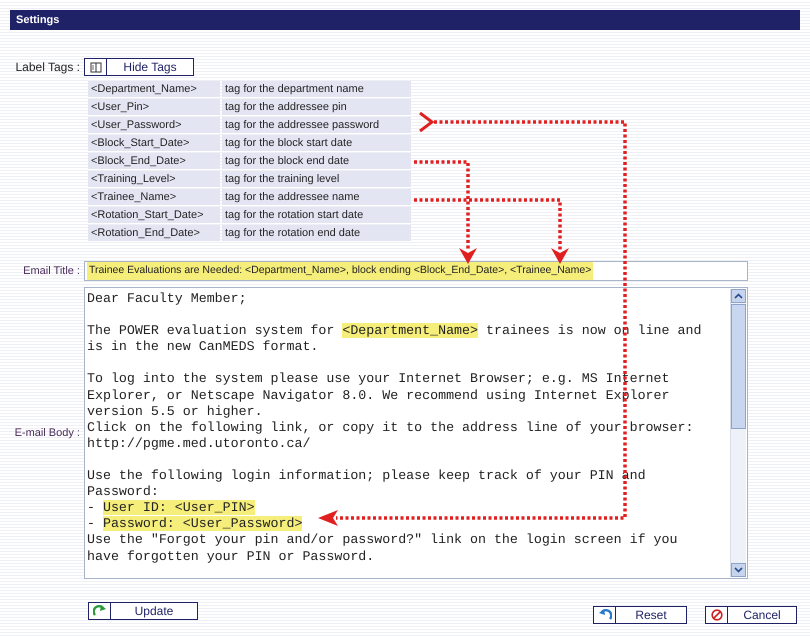 The image size is (810, 636). What do you see at coordinates (316, 197) in the screenshot?
I see `tag-description-cell: tag for the addressee name` at bounding box center [316, 197].